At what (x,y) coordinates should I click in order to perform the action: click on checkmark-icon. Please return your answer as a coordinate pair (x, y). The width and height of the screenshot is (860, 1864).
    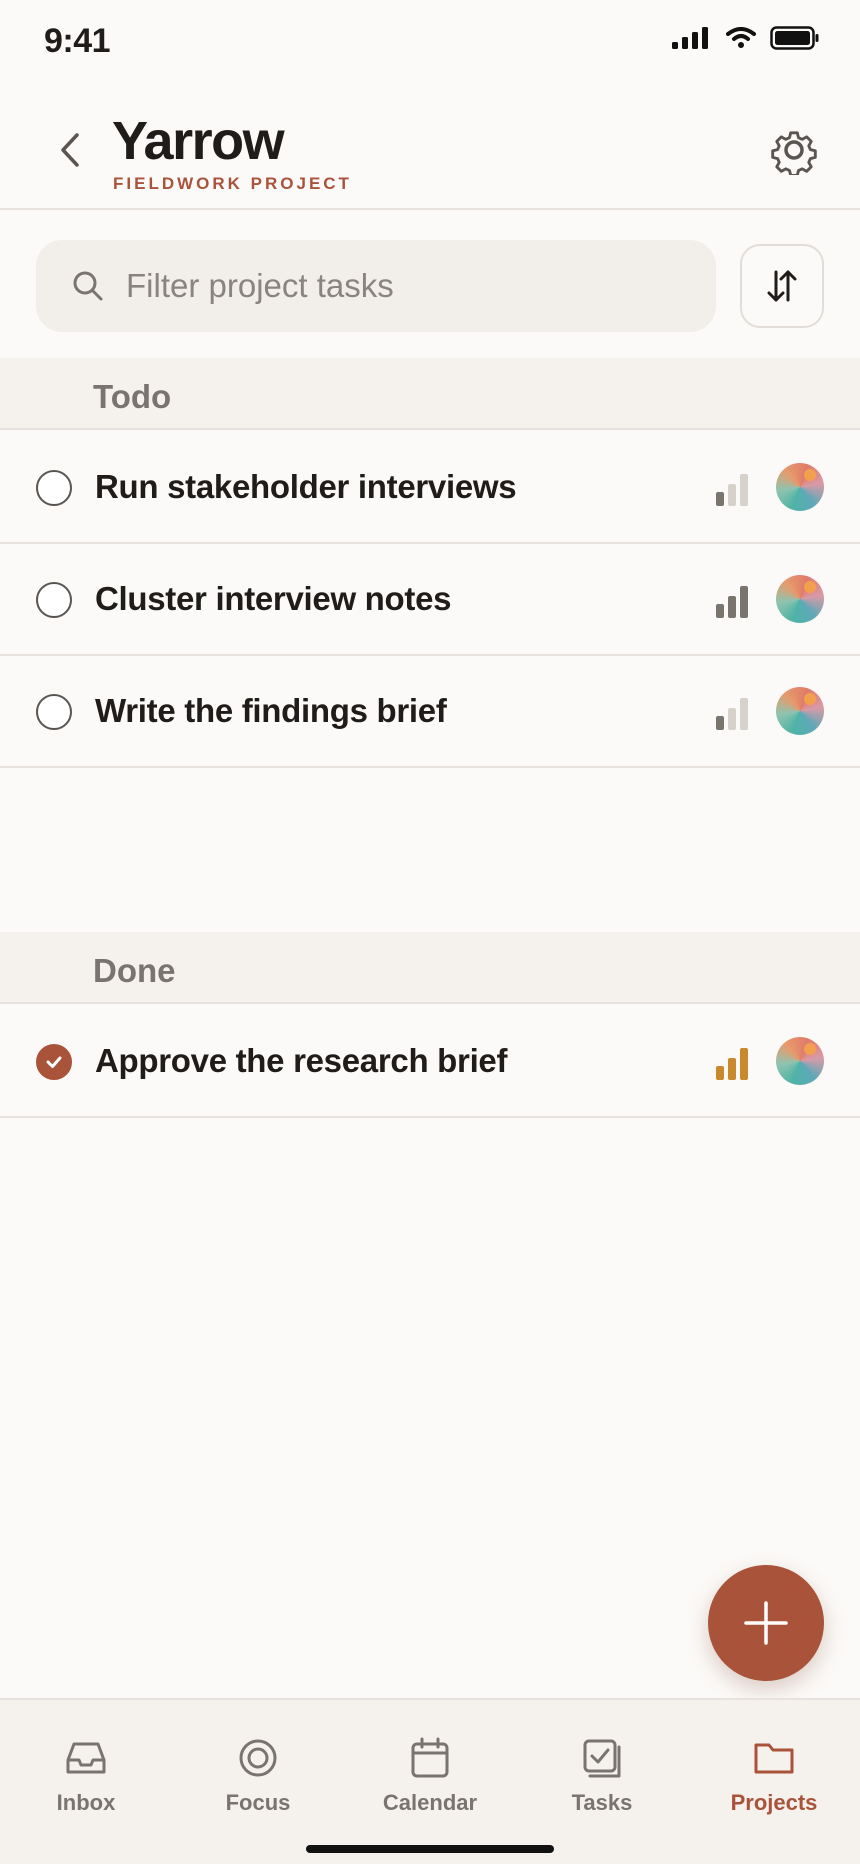
    Looking at the image, I should click on (54, 1062).